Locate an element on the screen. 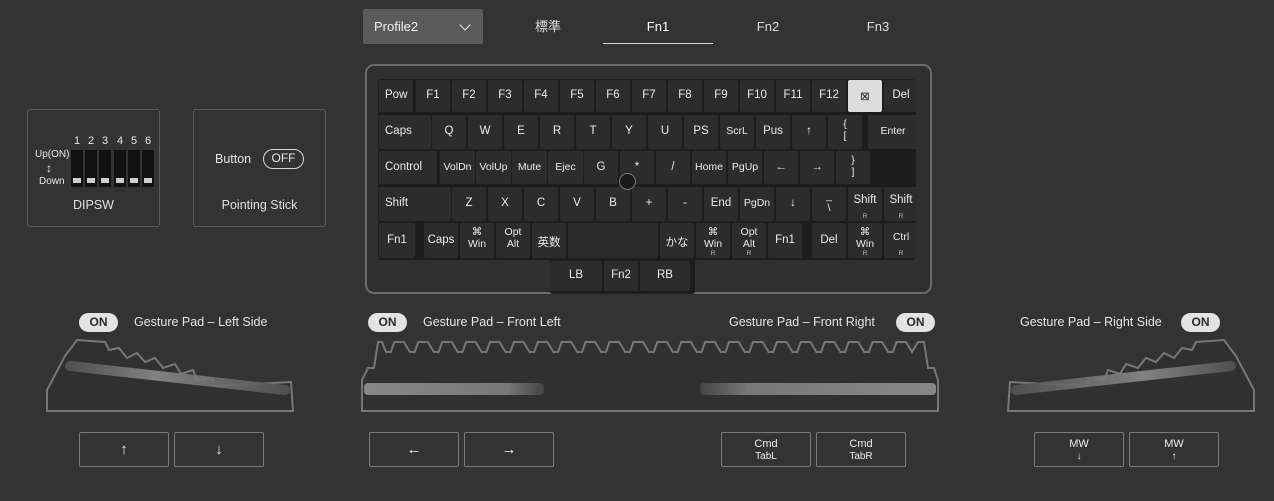  key-row3-4: Mute is located at coordinates (529, 167).